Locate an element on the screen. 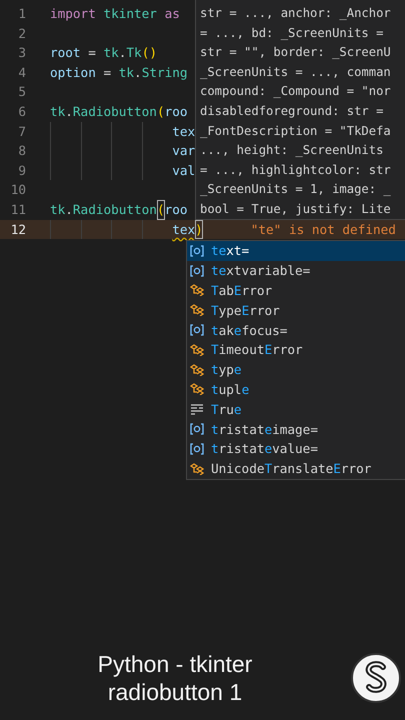  code-token: import is located at coordinates (73, 14).